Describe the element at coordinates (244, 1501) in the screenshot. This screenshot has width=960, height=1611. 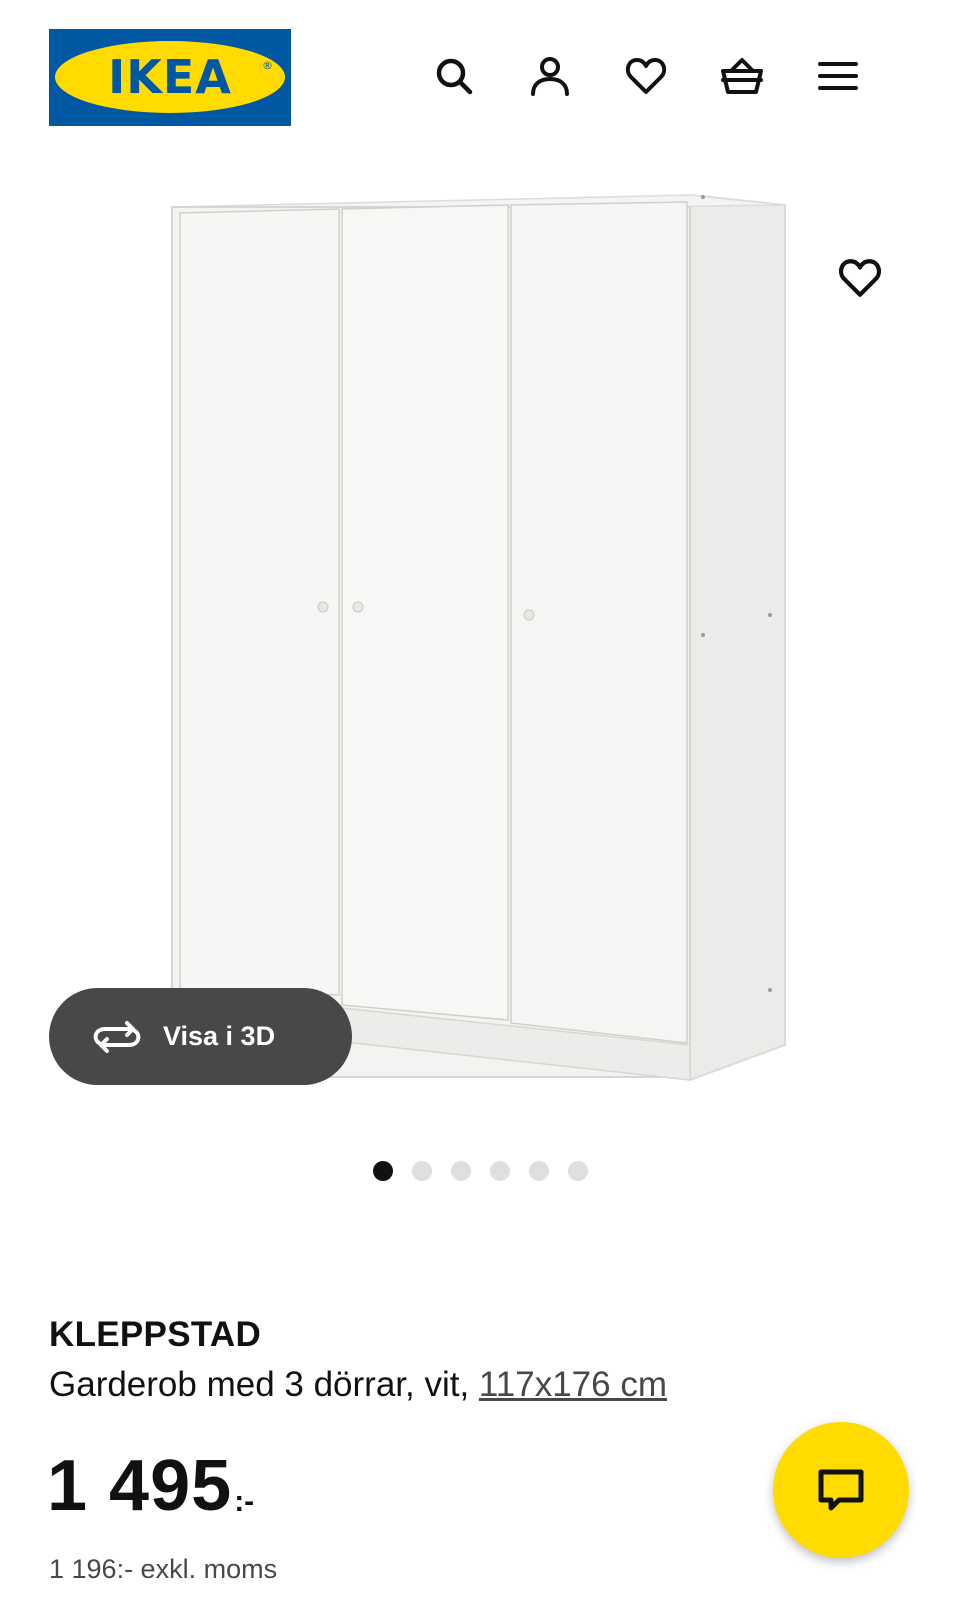
I see `price-suffix: :-` at that location.